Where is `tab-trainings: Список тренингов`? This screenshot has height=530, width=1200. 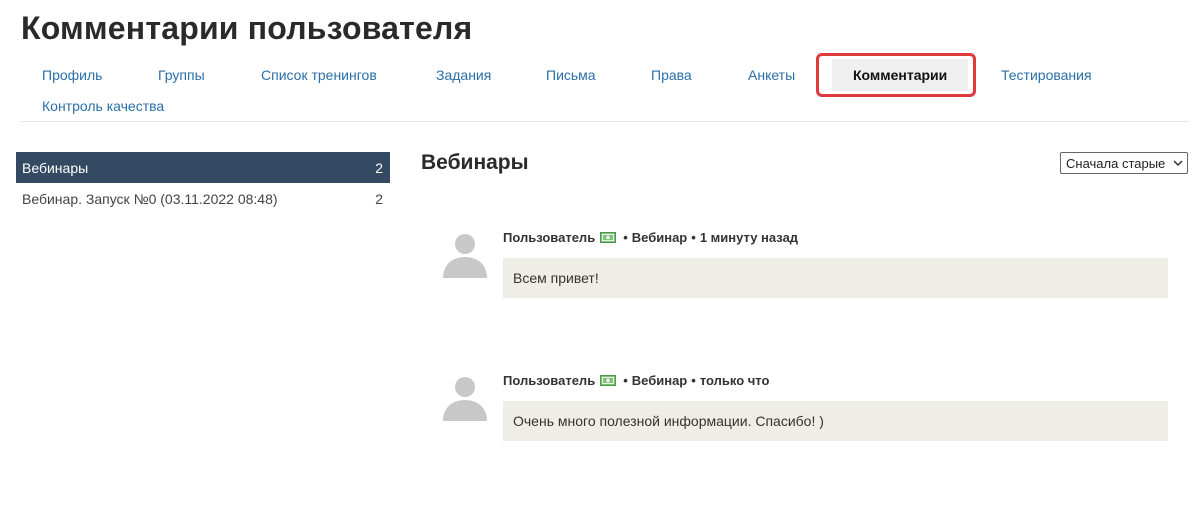
tab-trainings: Список тренингов is located at coordinates (319, 75).